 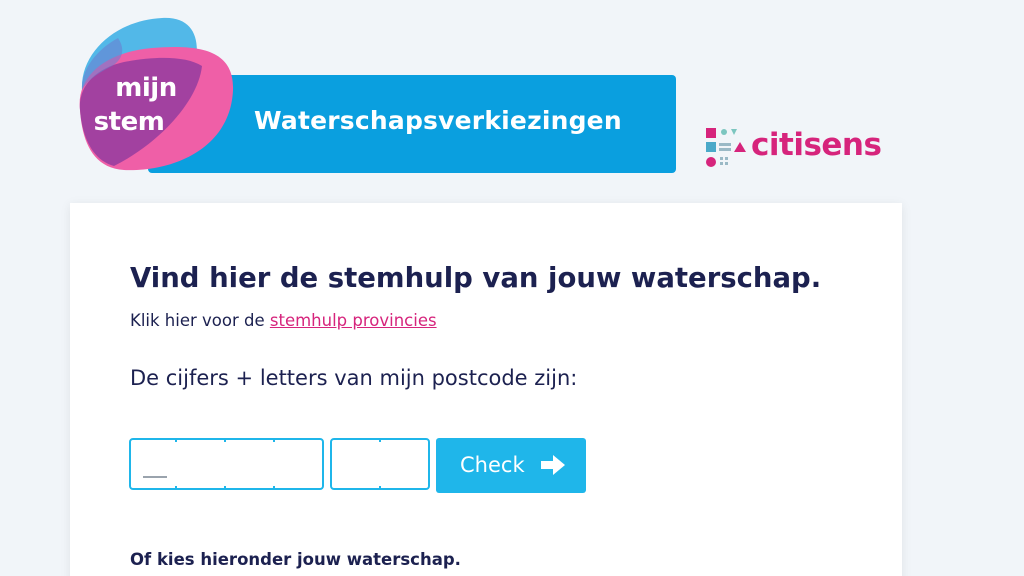 I want to click on check-button: Check, so click(x=511, y=465).